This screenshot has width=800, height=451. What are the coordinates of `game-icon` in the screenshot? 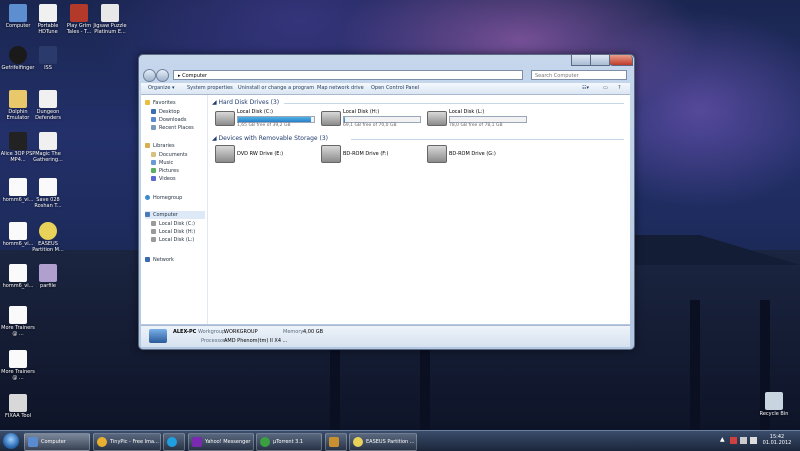 It's located at (79, 13).